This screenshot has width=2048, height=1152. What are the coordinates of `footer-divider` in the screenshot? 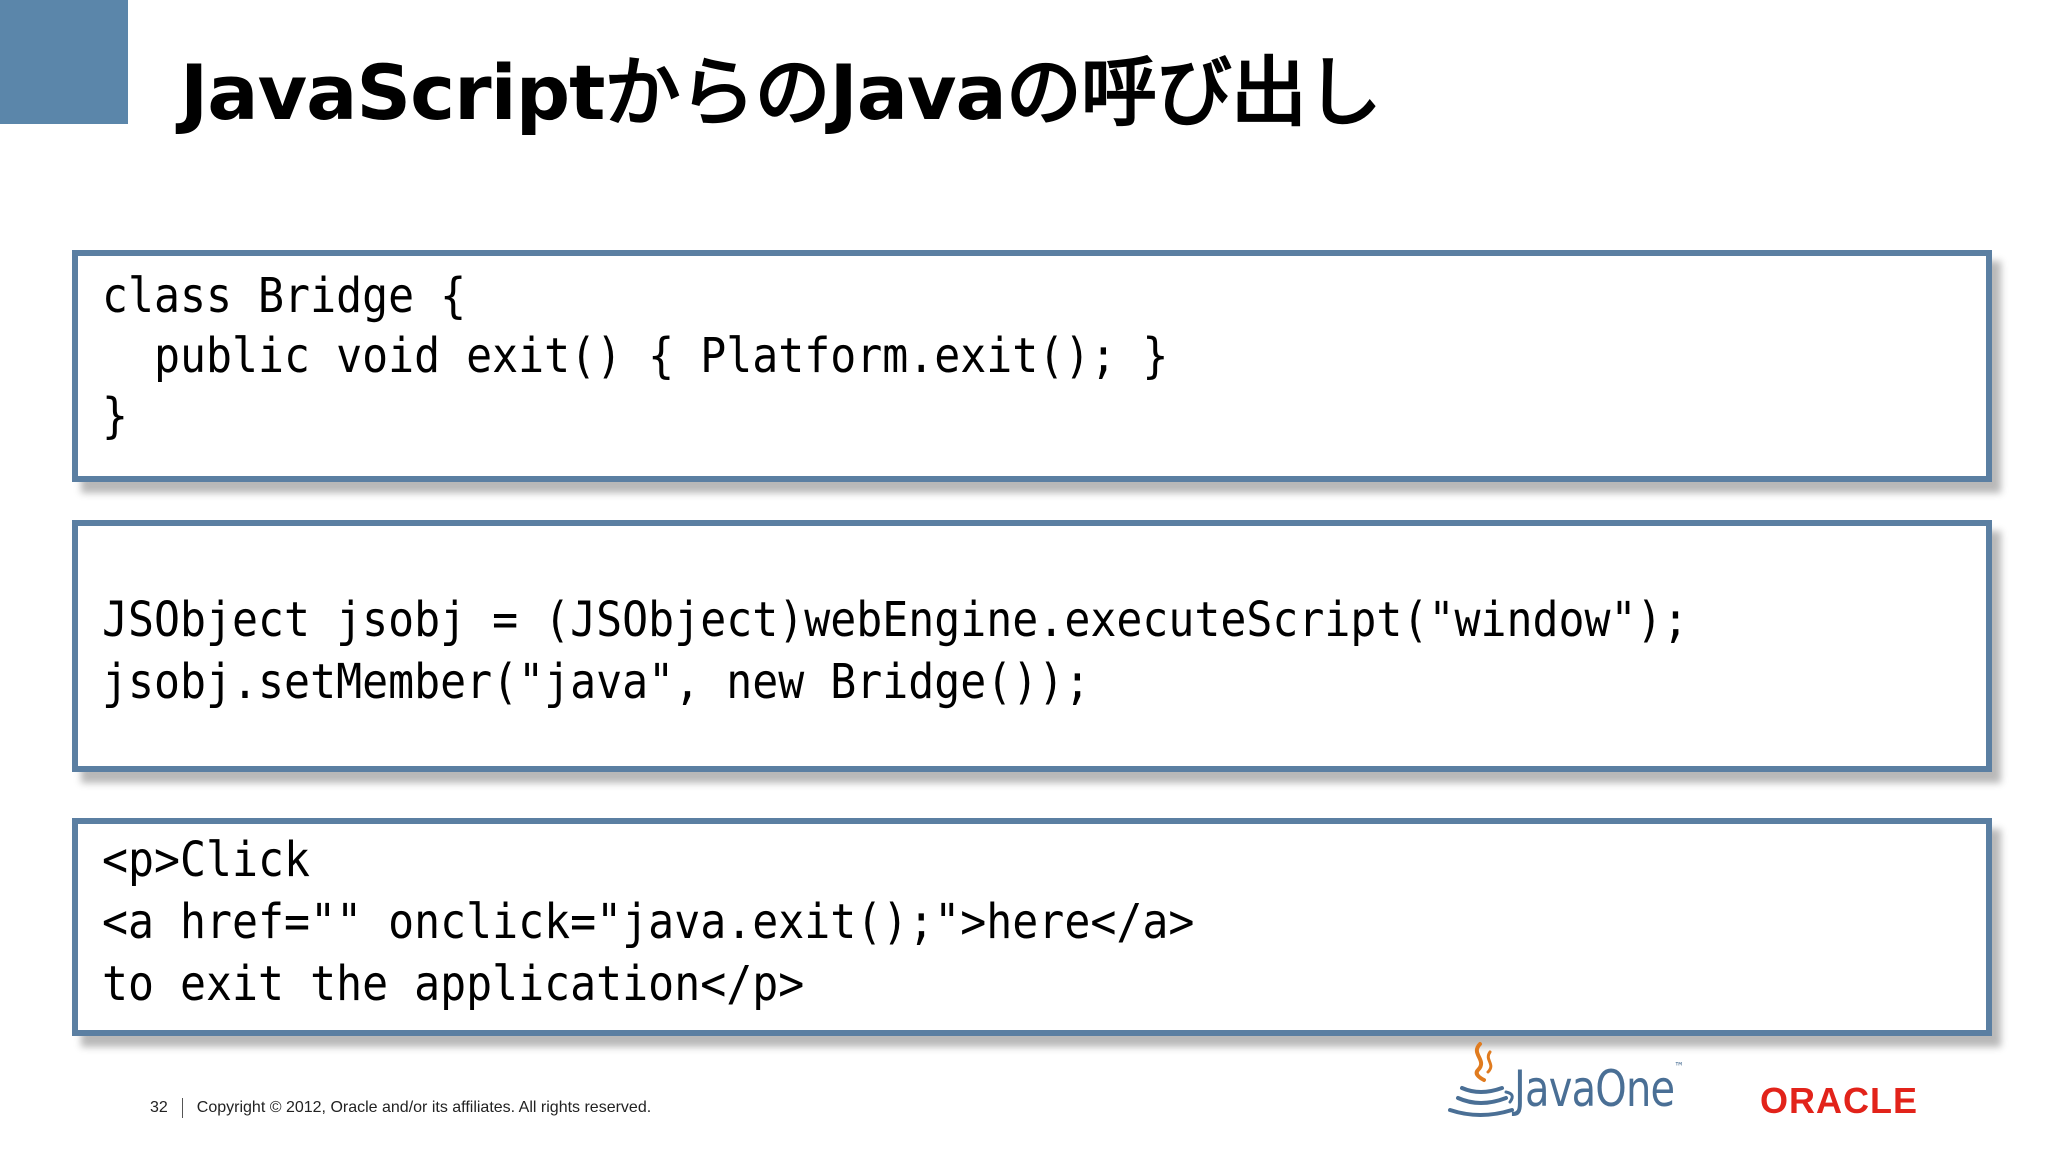 It's located at (182, 1108).